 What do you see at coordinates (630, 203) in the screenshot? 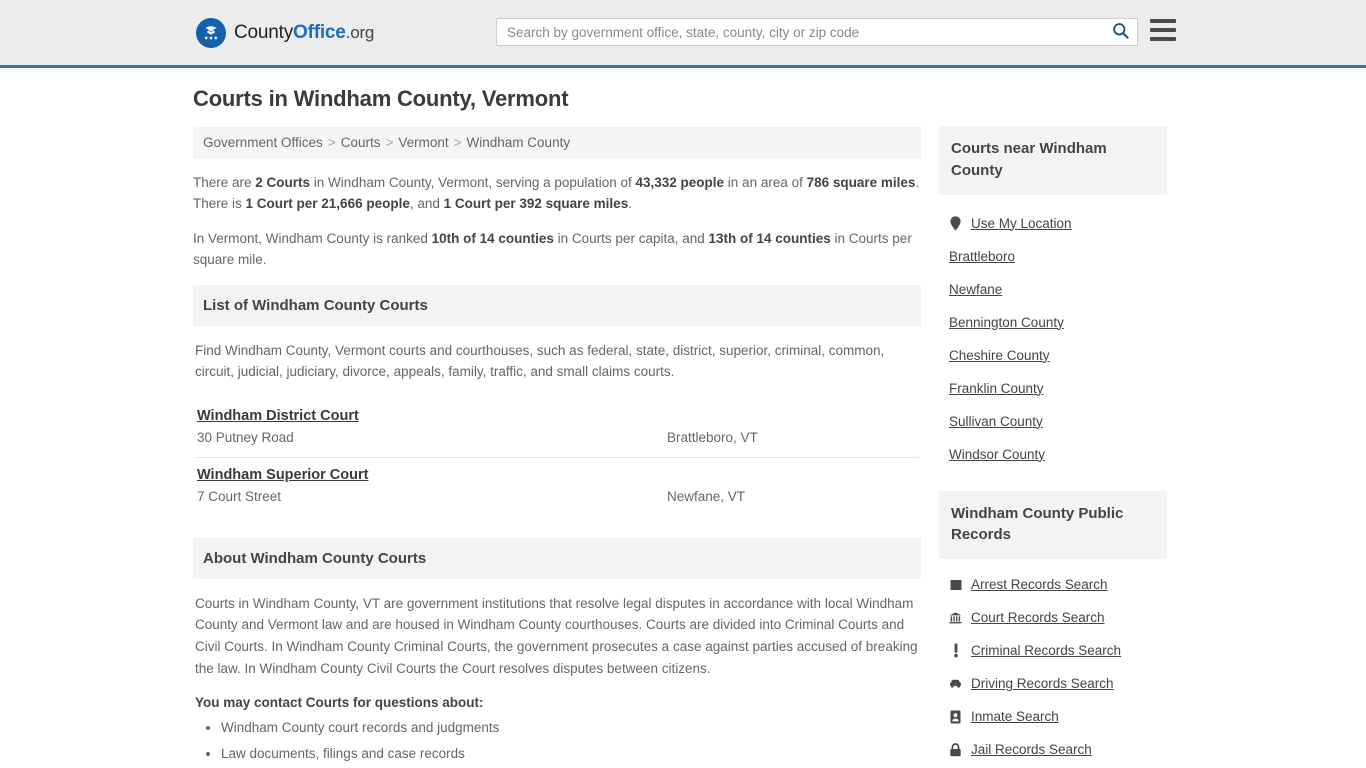
I see `intro-frag: .` at bounding box center [630, 203].